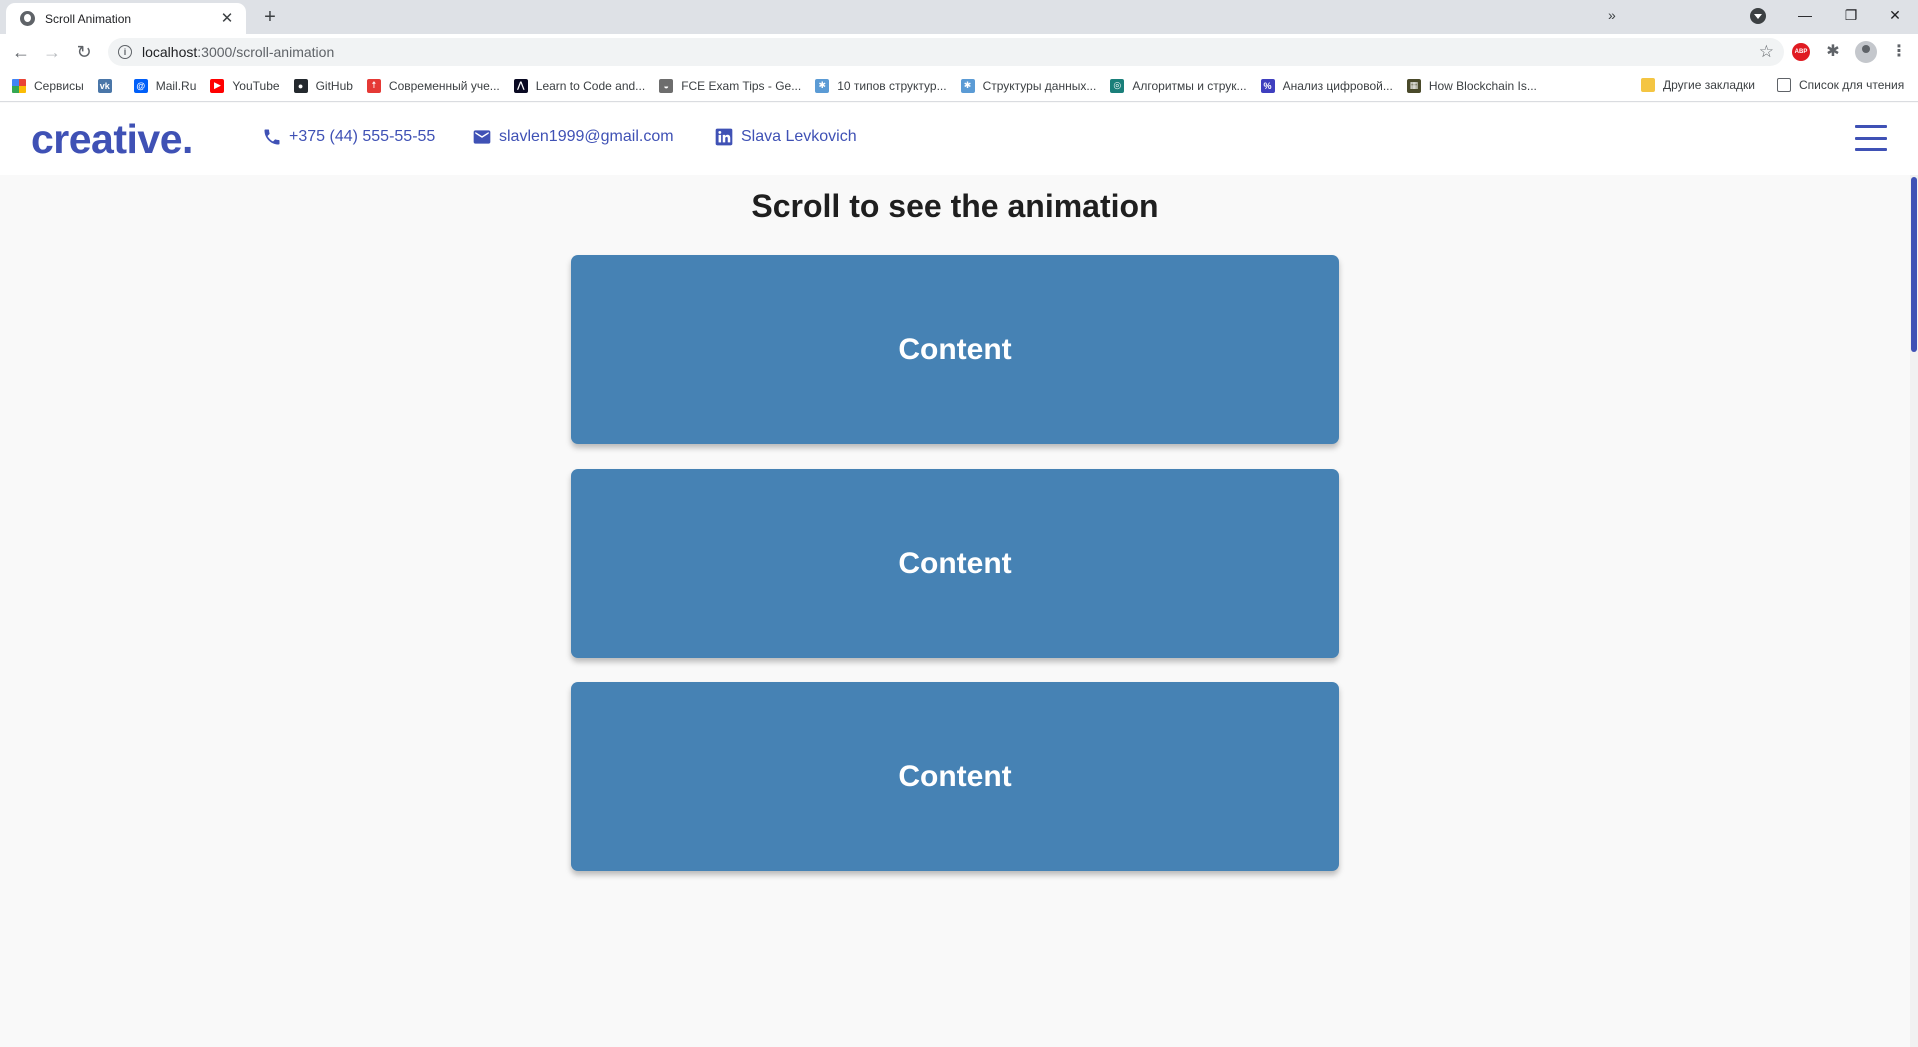 This screenshot has height=1047, width=1918. I want to click on browser-tab-strip: Scroll Animation ✕ + — ❐ ✕, so click(959, 17).